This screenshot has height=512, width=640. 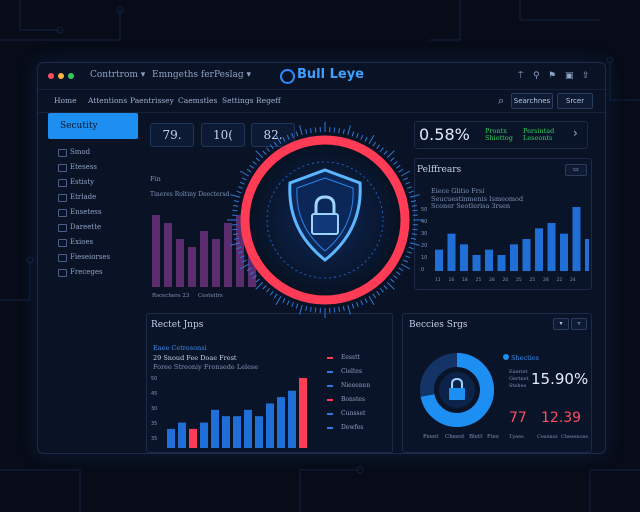 I want to click on sidebar-item-security: Secutity, so click(x=93, y=126).